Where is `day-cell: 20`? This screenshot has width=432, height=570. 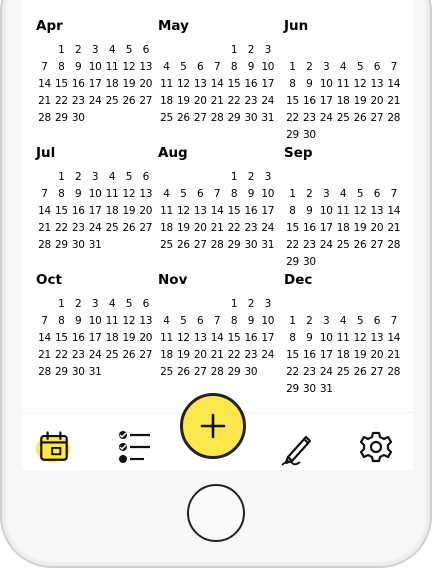 day-cell: 20 is located at coordinates (376, 355).